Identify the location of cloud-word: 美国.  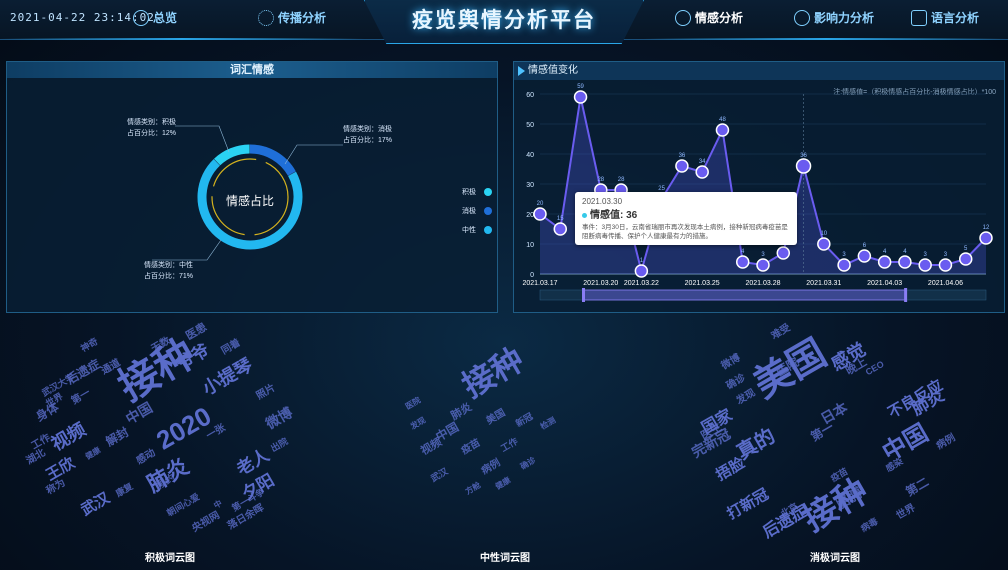
(495, 415).